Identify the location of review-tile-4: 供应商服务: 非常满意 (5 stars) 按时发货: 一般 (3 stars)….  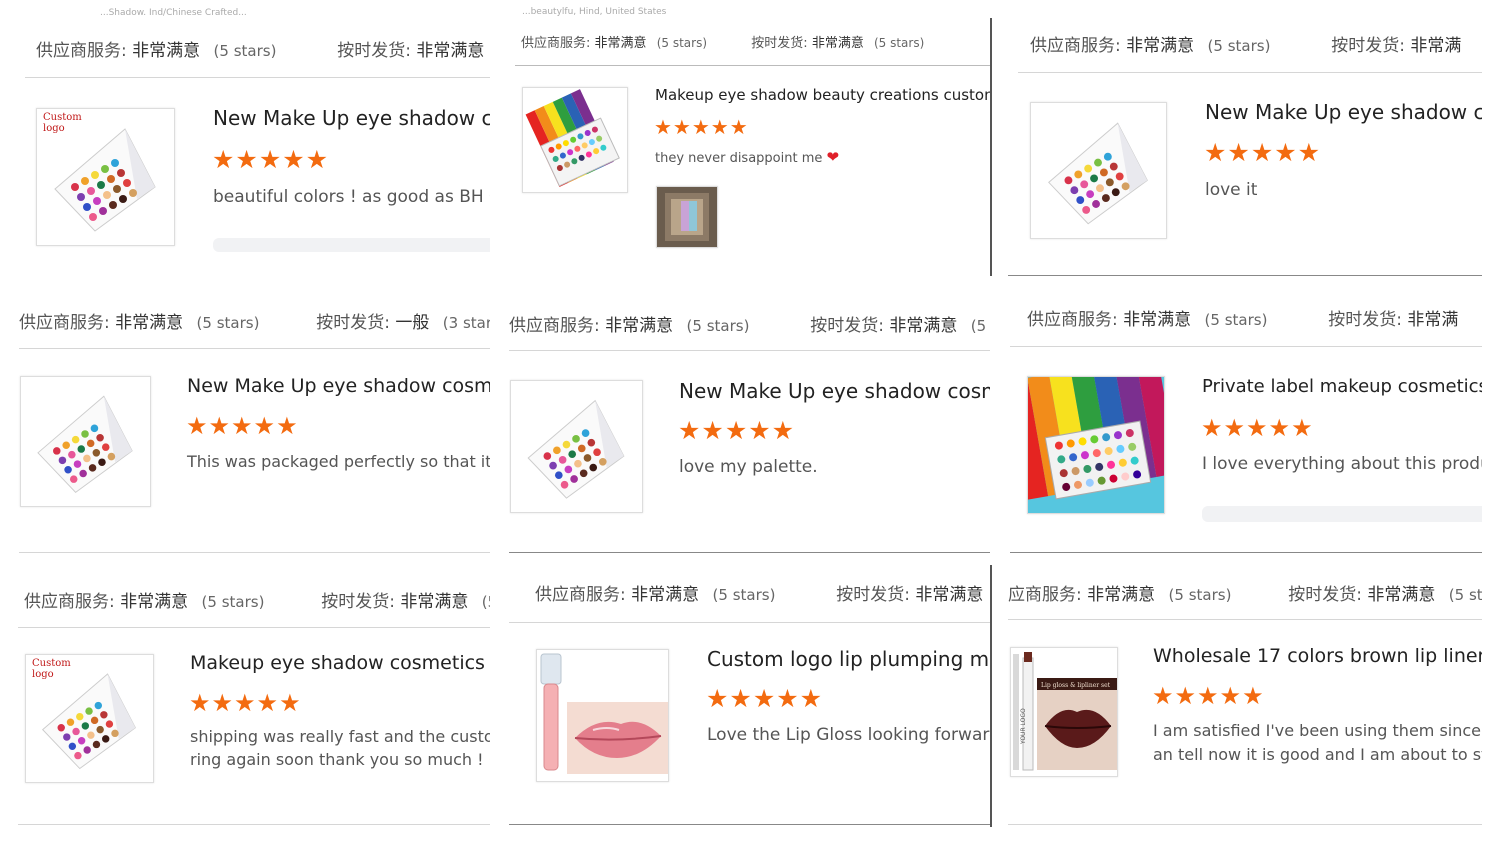
(245, 422).